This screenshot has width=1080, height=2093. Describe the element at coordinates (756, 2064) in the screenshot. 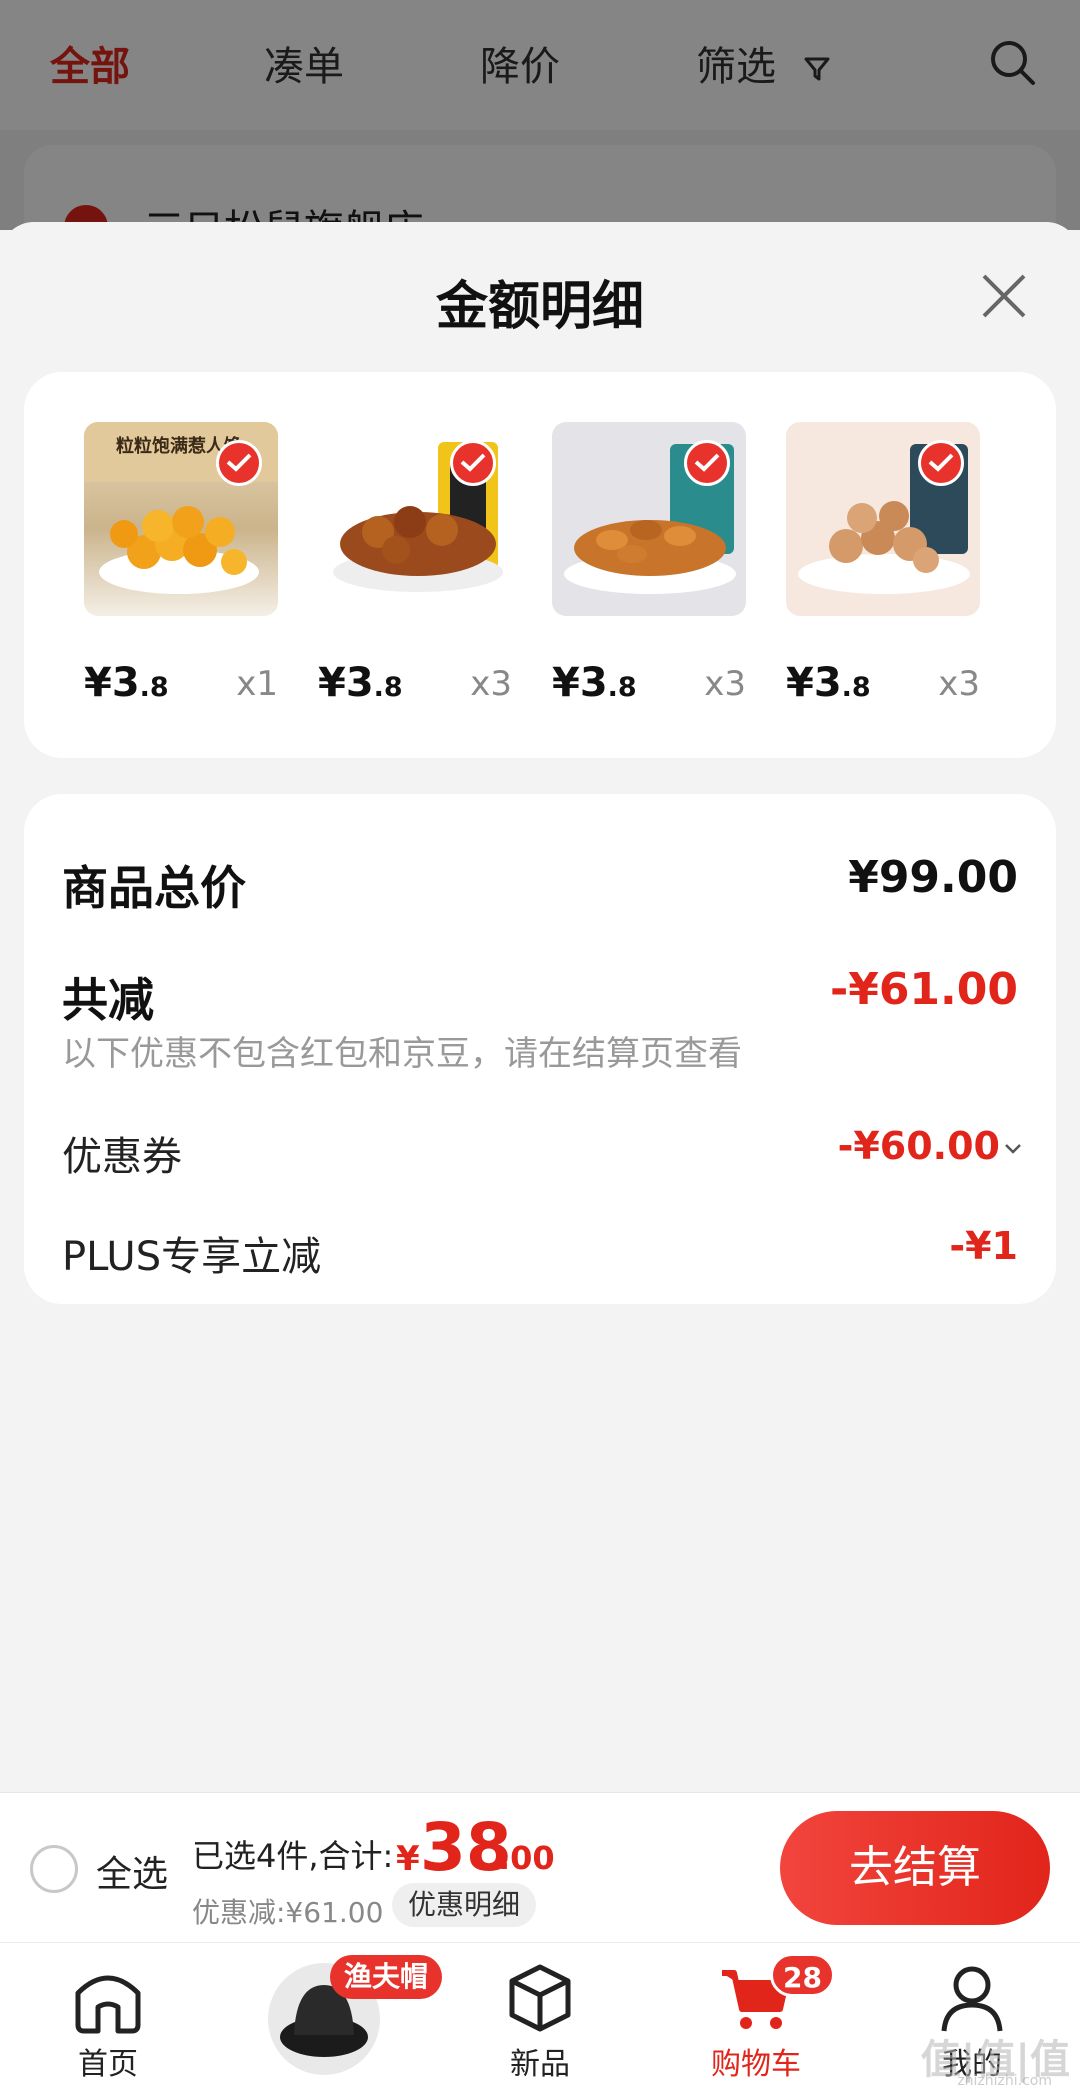

I see `tab-cart-label: 购物车` at that location.